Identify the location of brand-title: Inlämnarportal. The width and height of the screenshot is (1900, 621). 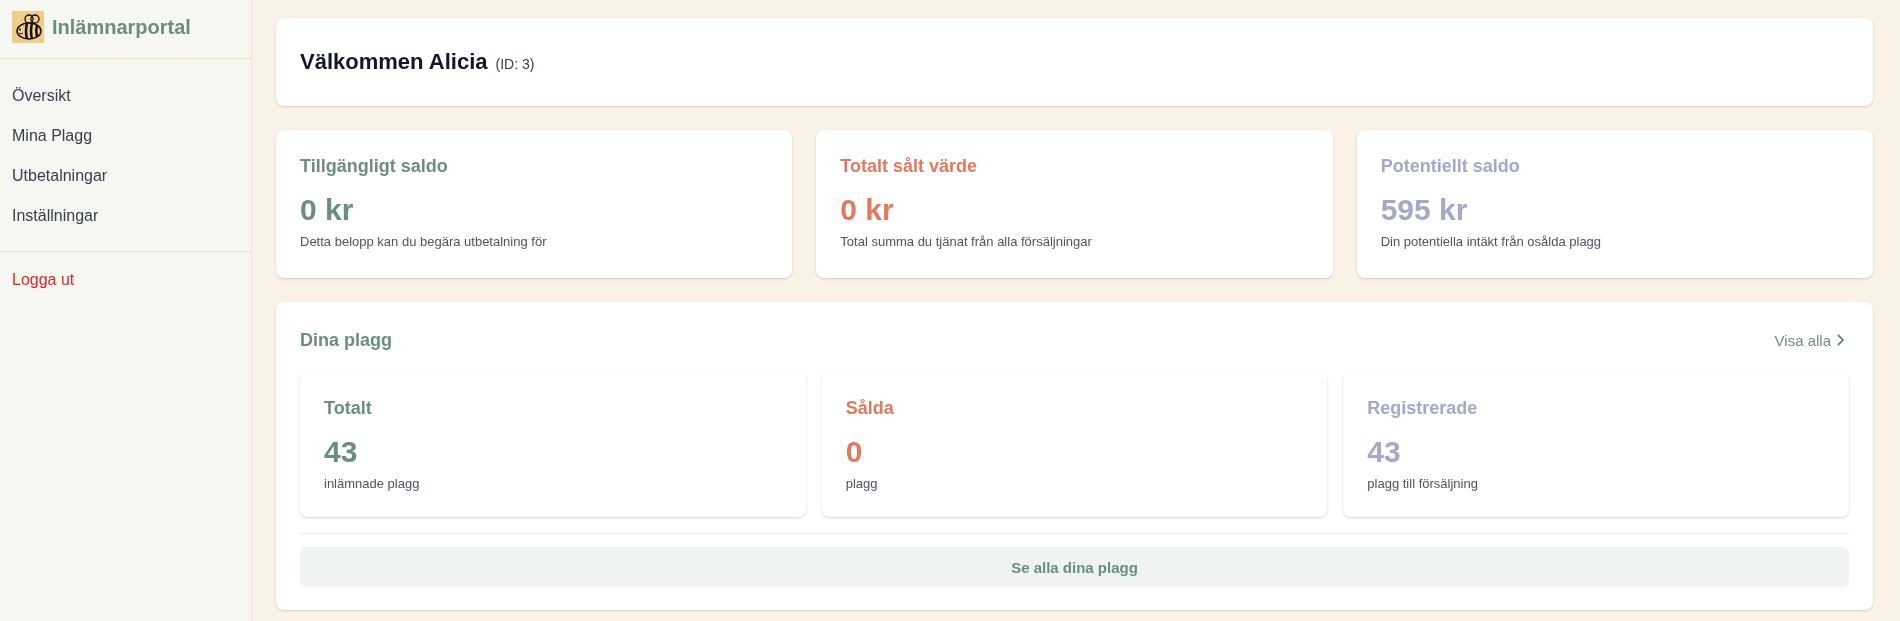
(121, 27).